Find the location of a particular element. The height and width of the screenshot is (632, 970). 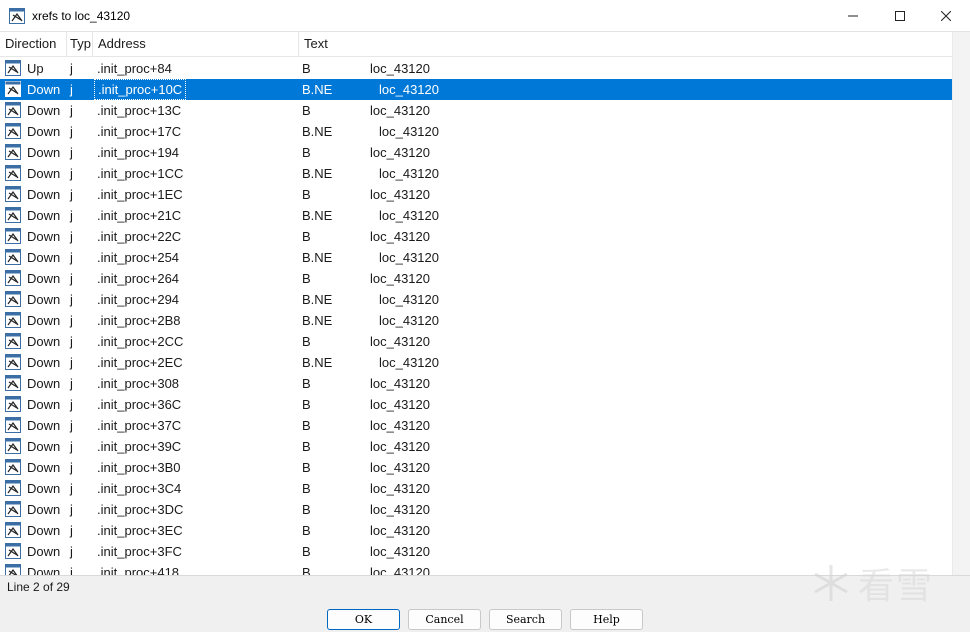

table-row: Down j .init_proc+418 Bloc_43120 is located at coordinates (476, 568).